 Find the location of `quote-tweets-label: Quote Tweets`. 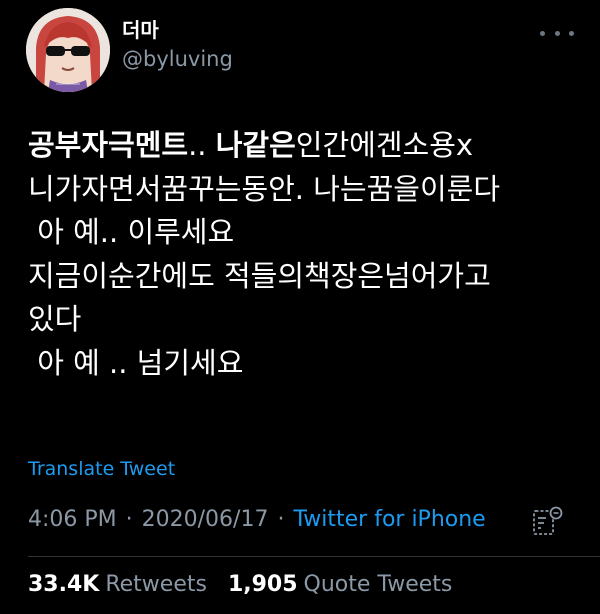

quote-tweets-label: Quote Tweets is located at coordinates (378, 584).